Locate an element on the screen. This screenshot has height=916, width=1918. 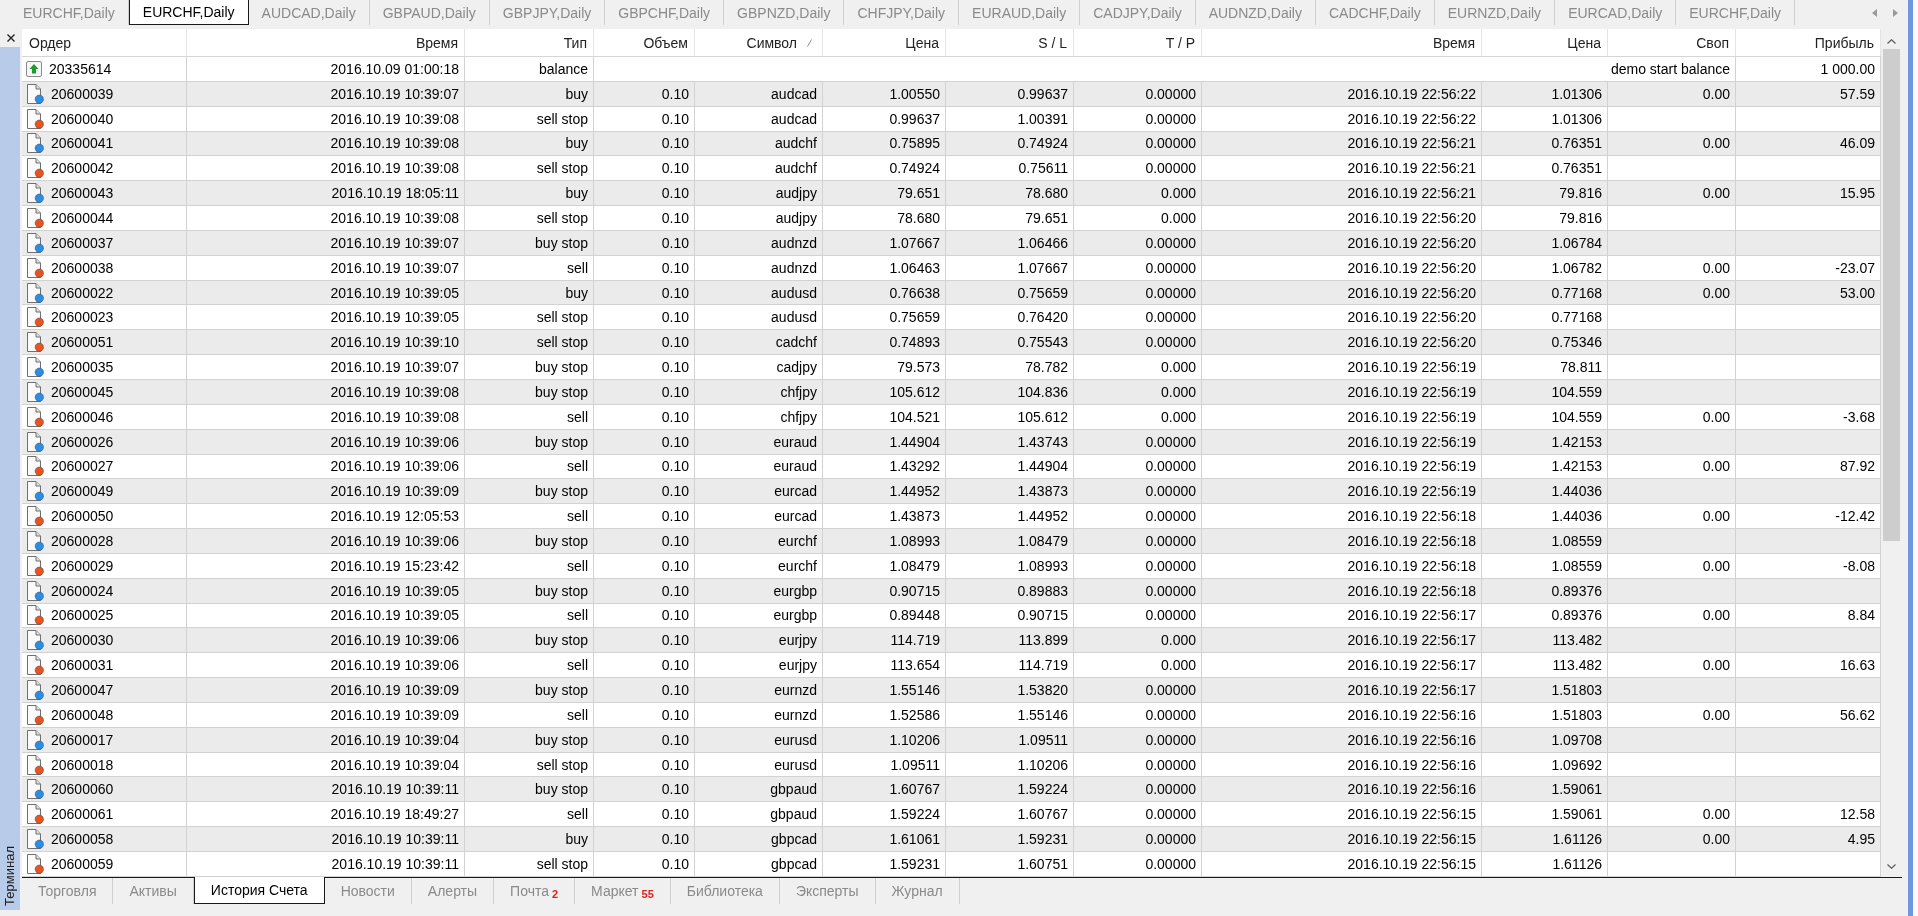
table-row: 20600027 2016.10.19 10:39:06 sell 0.10 euraud 1.43292 1.44904 0.00000 2016.10.19 22:56:19 1.42153 0.00 87.92 is located at coordinates (951, 467).